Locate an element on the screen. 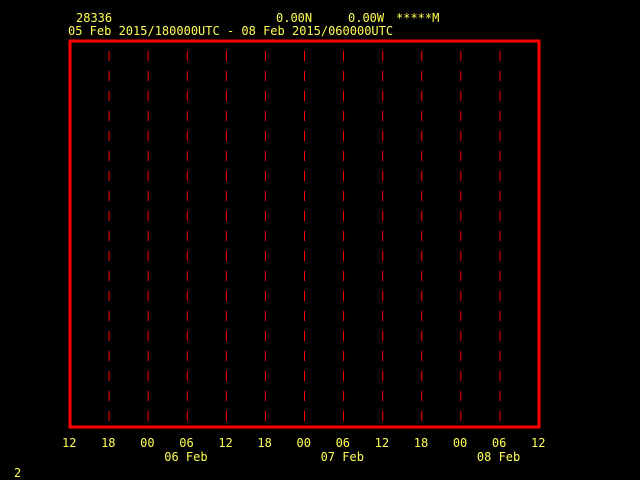 The image size is (640, 480). page-number: 2 is located at coordinates (18, 473).